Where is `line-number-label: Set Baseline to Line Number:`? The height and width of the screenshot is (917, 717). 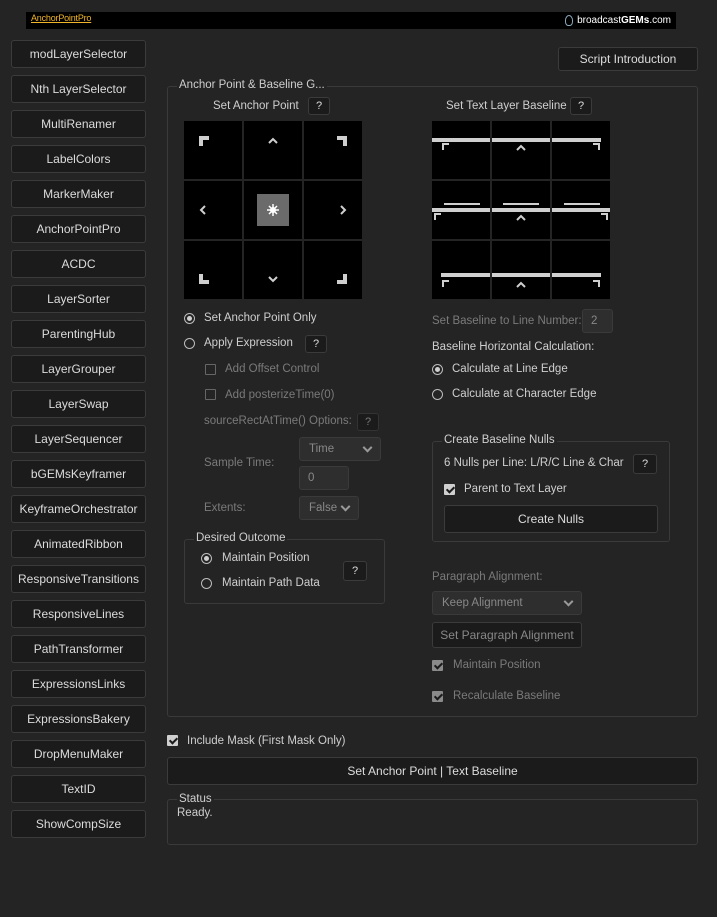
line-number-label: Set Baseline to Line Number: is located at coordinates (507, 321).